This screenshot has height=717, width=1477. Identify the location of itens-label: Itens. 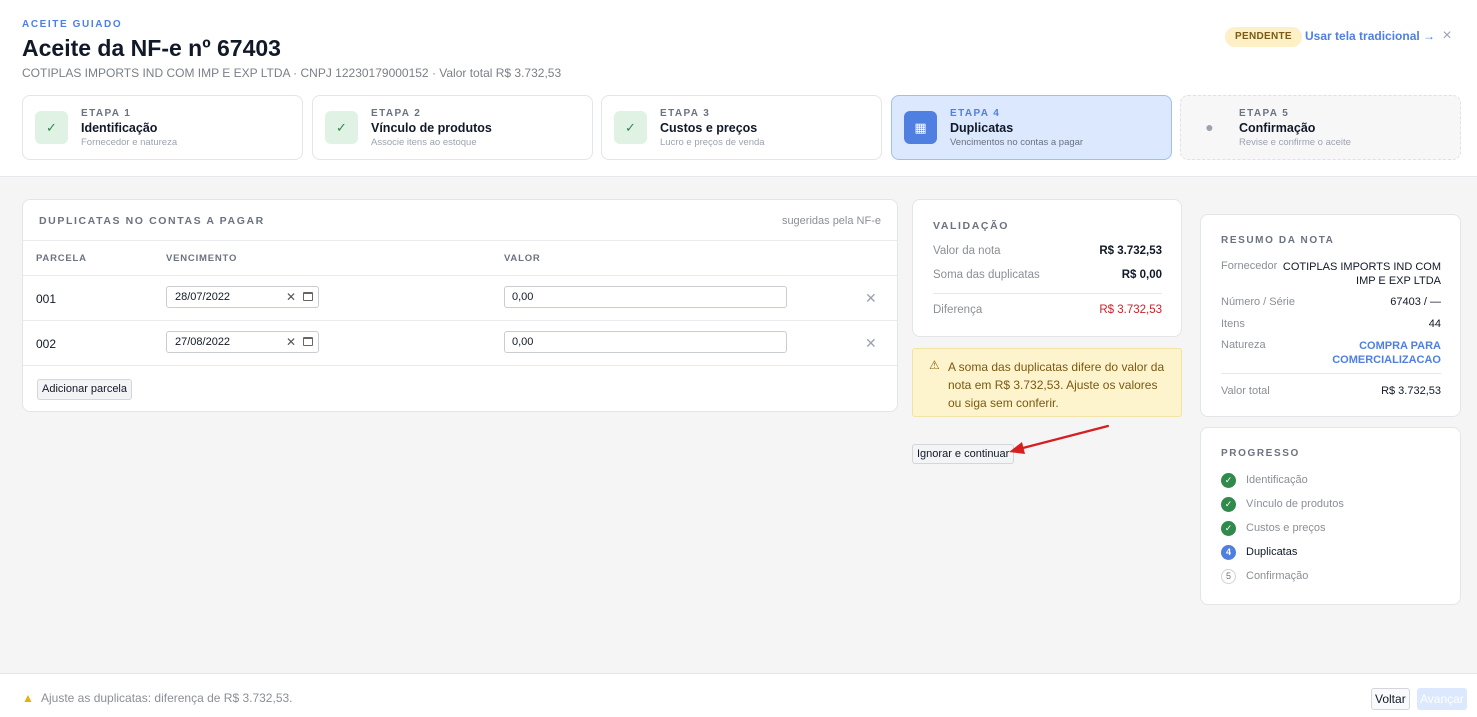
(1233, 324).